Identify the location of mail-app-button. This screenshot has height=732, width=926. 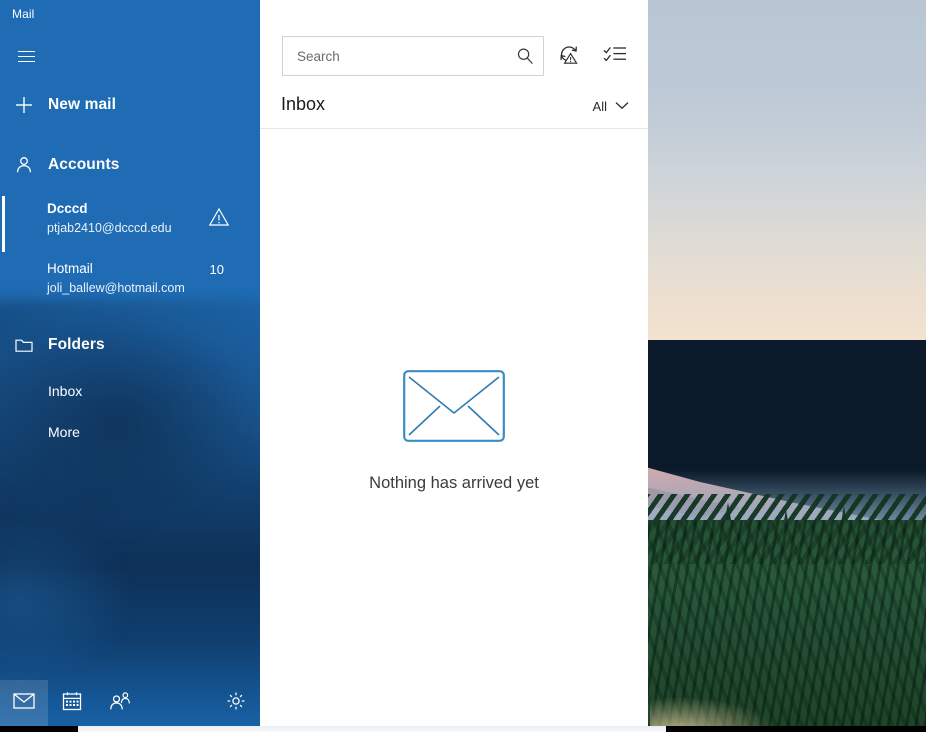
(24, 703).